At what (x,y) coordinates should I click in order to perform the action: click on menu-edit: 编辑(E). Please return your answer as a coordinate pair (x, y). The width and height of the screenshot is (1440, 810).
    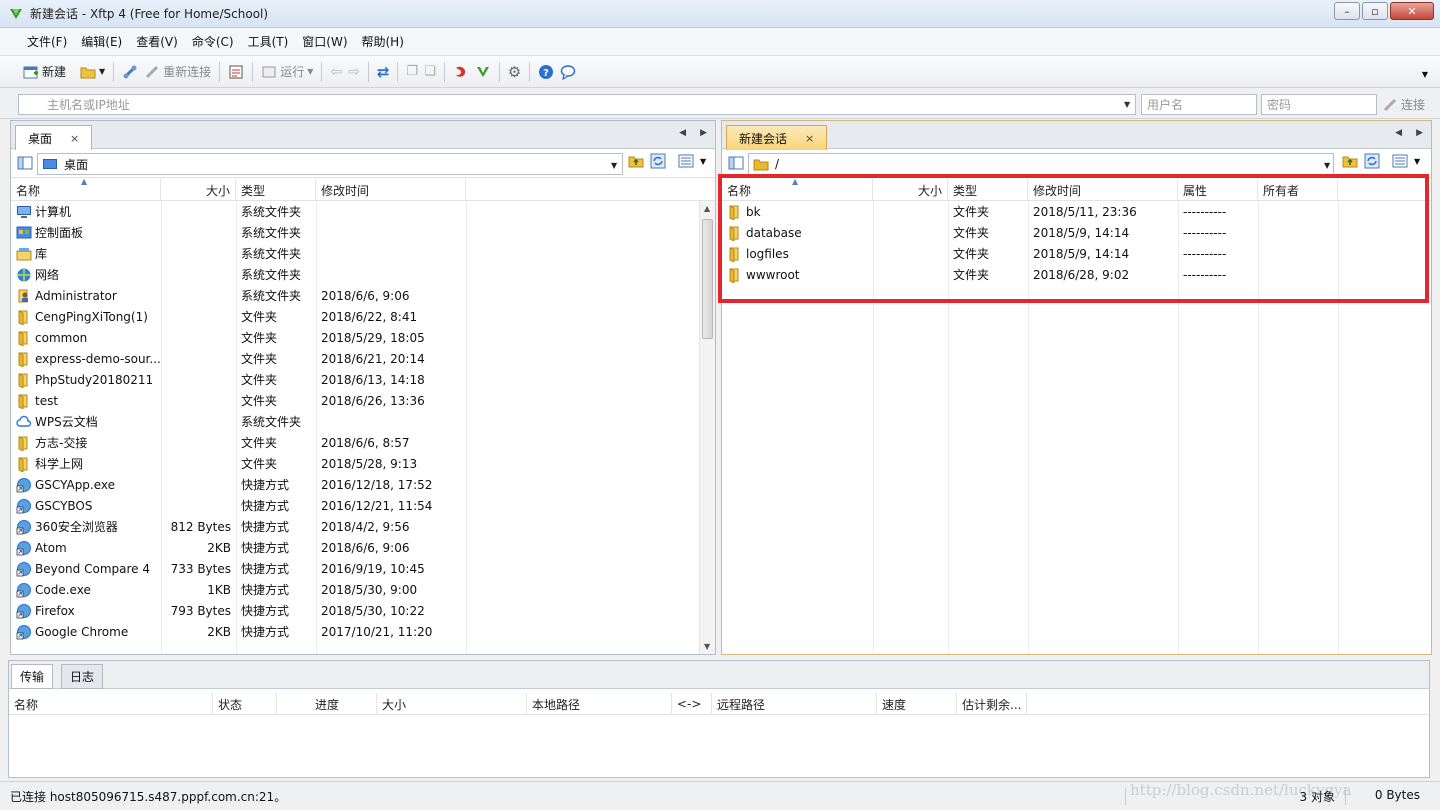
    Looking at the image, I should click on (101, 41).